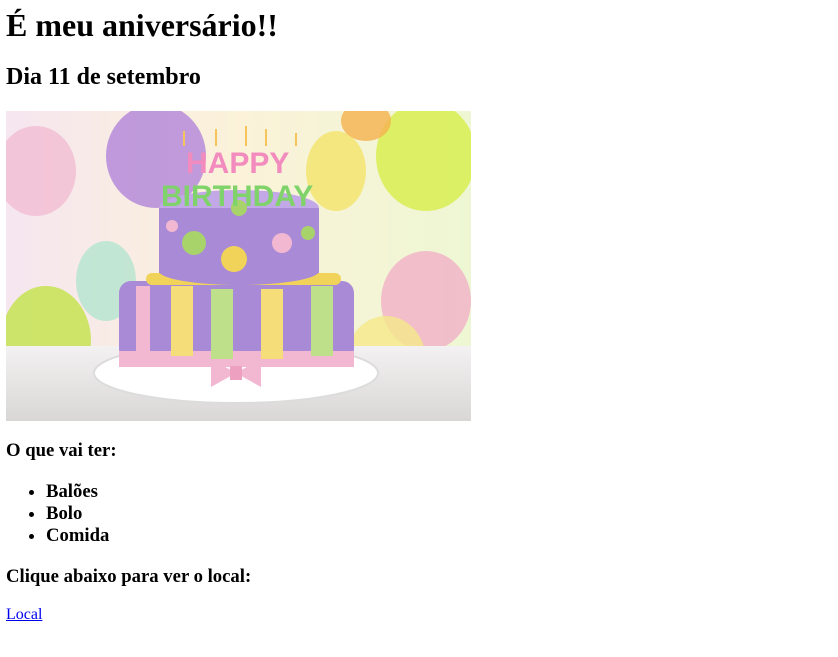 This screenshot has height=657, width=838. Describe the element at coordinates (103, 77) in the screenshot. I see `page-subtitle: Dia 11 de setembro` at that location.